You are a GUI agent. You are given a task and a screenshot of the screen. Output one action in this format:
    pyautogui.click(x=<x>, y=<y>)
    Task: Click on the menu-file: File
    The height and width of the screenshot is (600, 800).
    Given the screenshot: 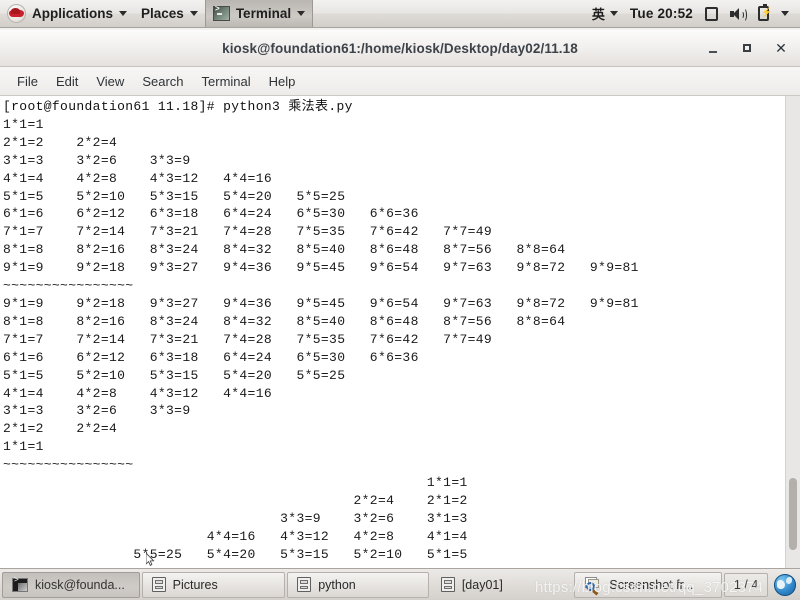 What is the action you would take?
    pyautogui.click(x=27, y=81)
    